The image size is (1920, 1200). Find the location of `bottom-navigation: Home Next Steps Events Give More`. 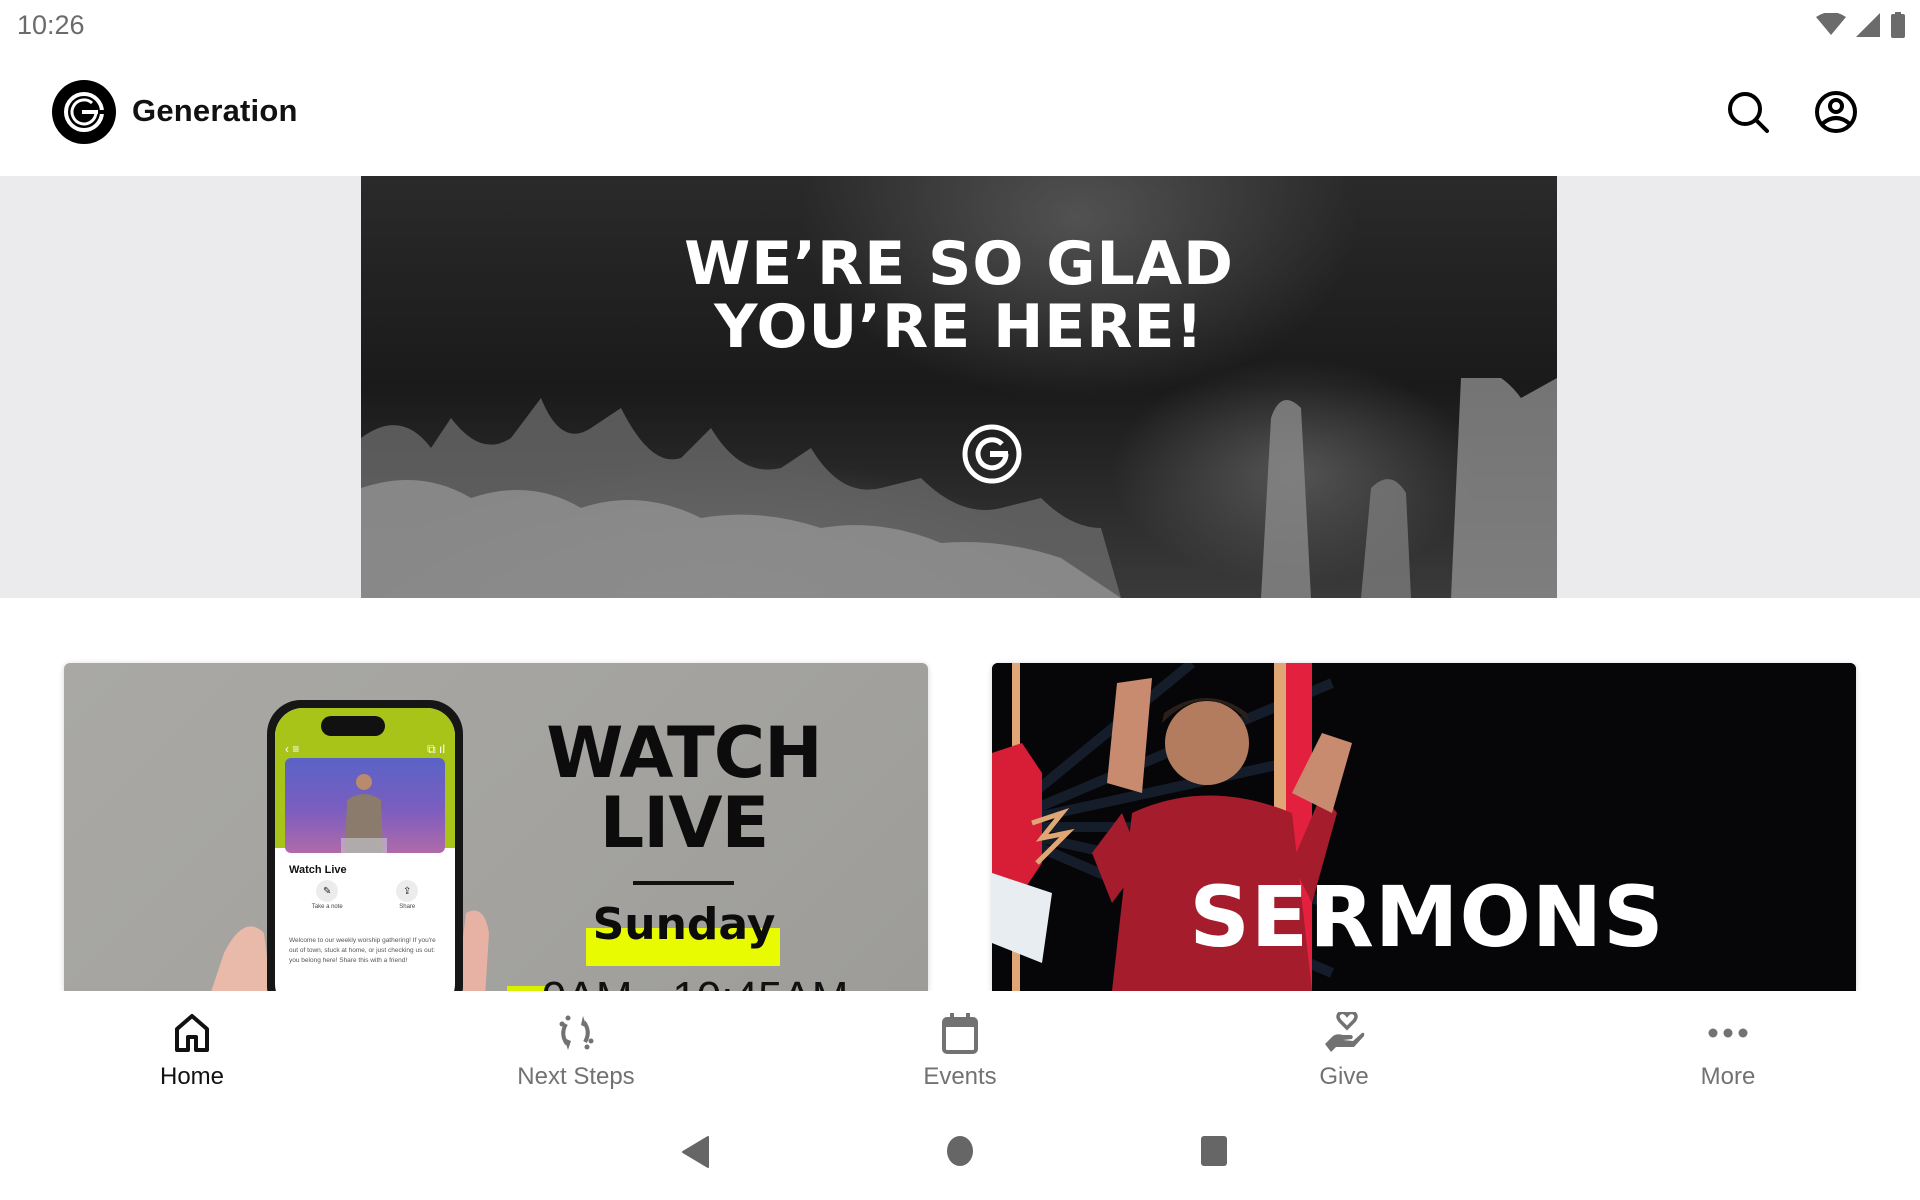

bottom-navigation: Home Next Steps Events Give More is located at coordinates (960, 1047).